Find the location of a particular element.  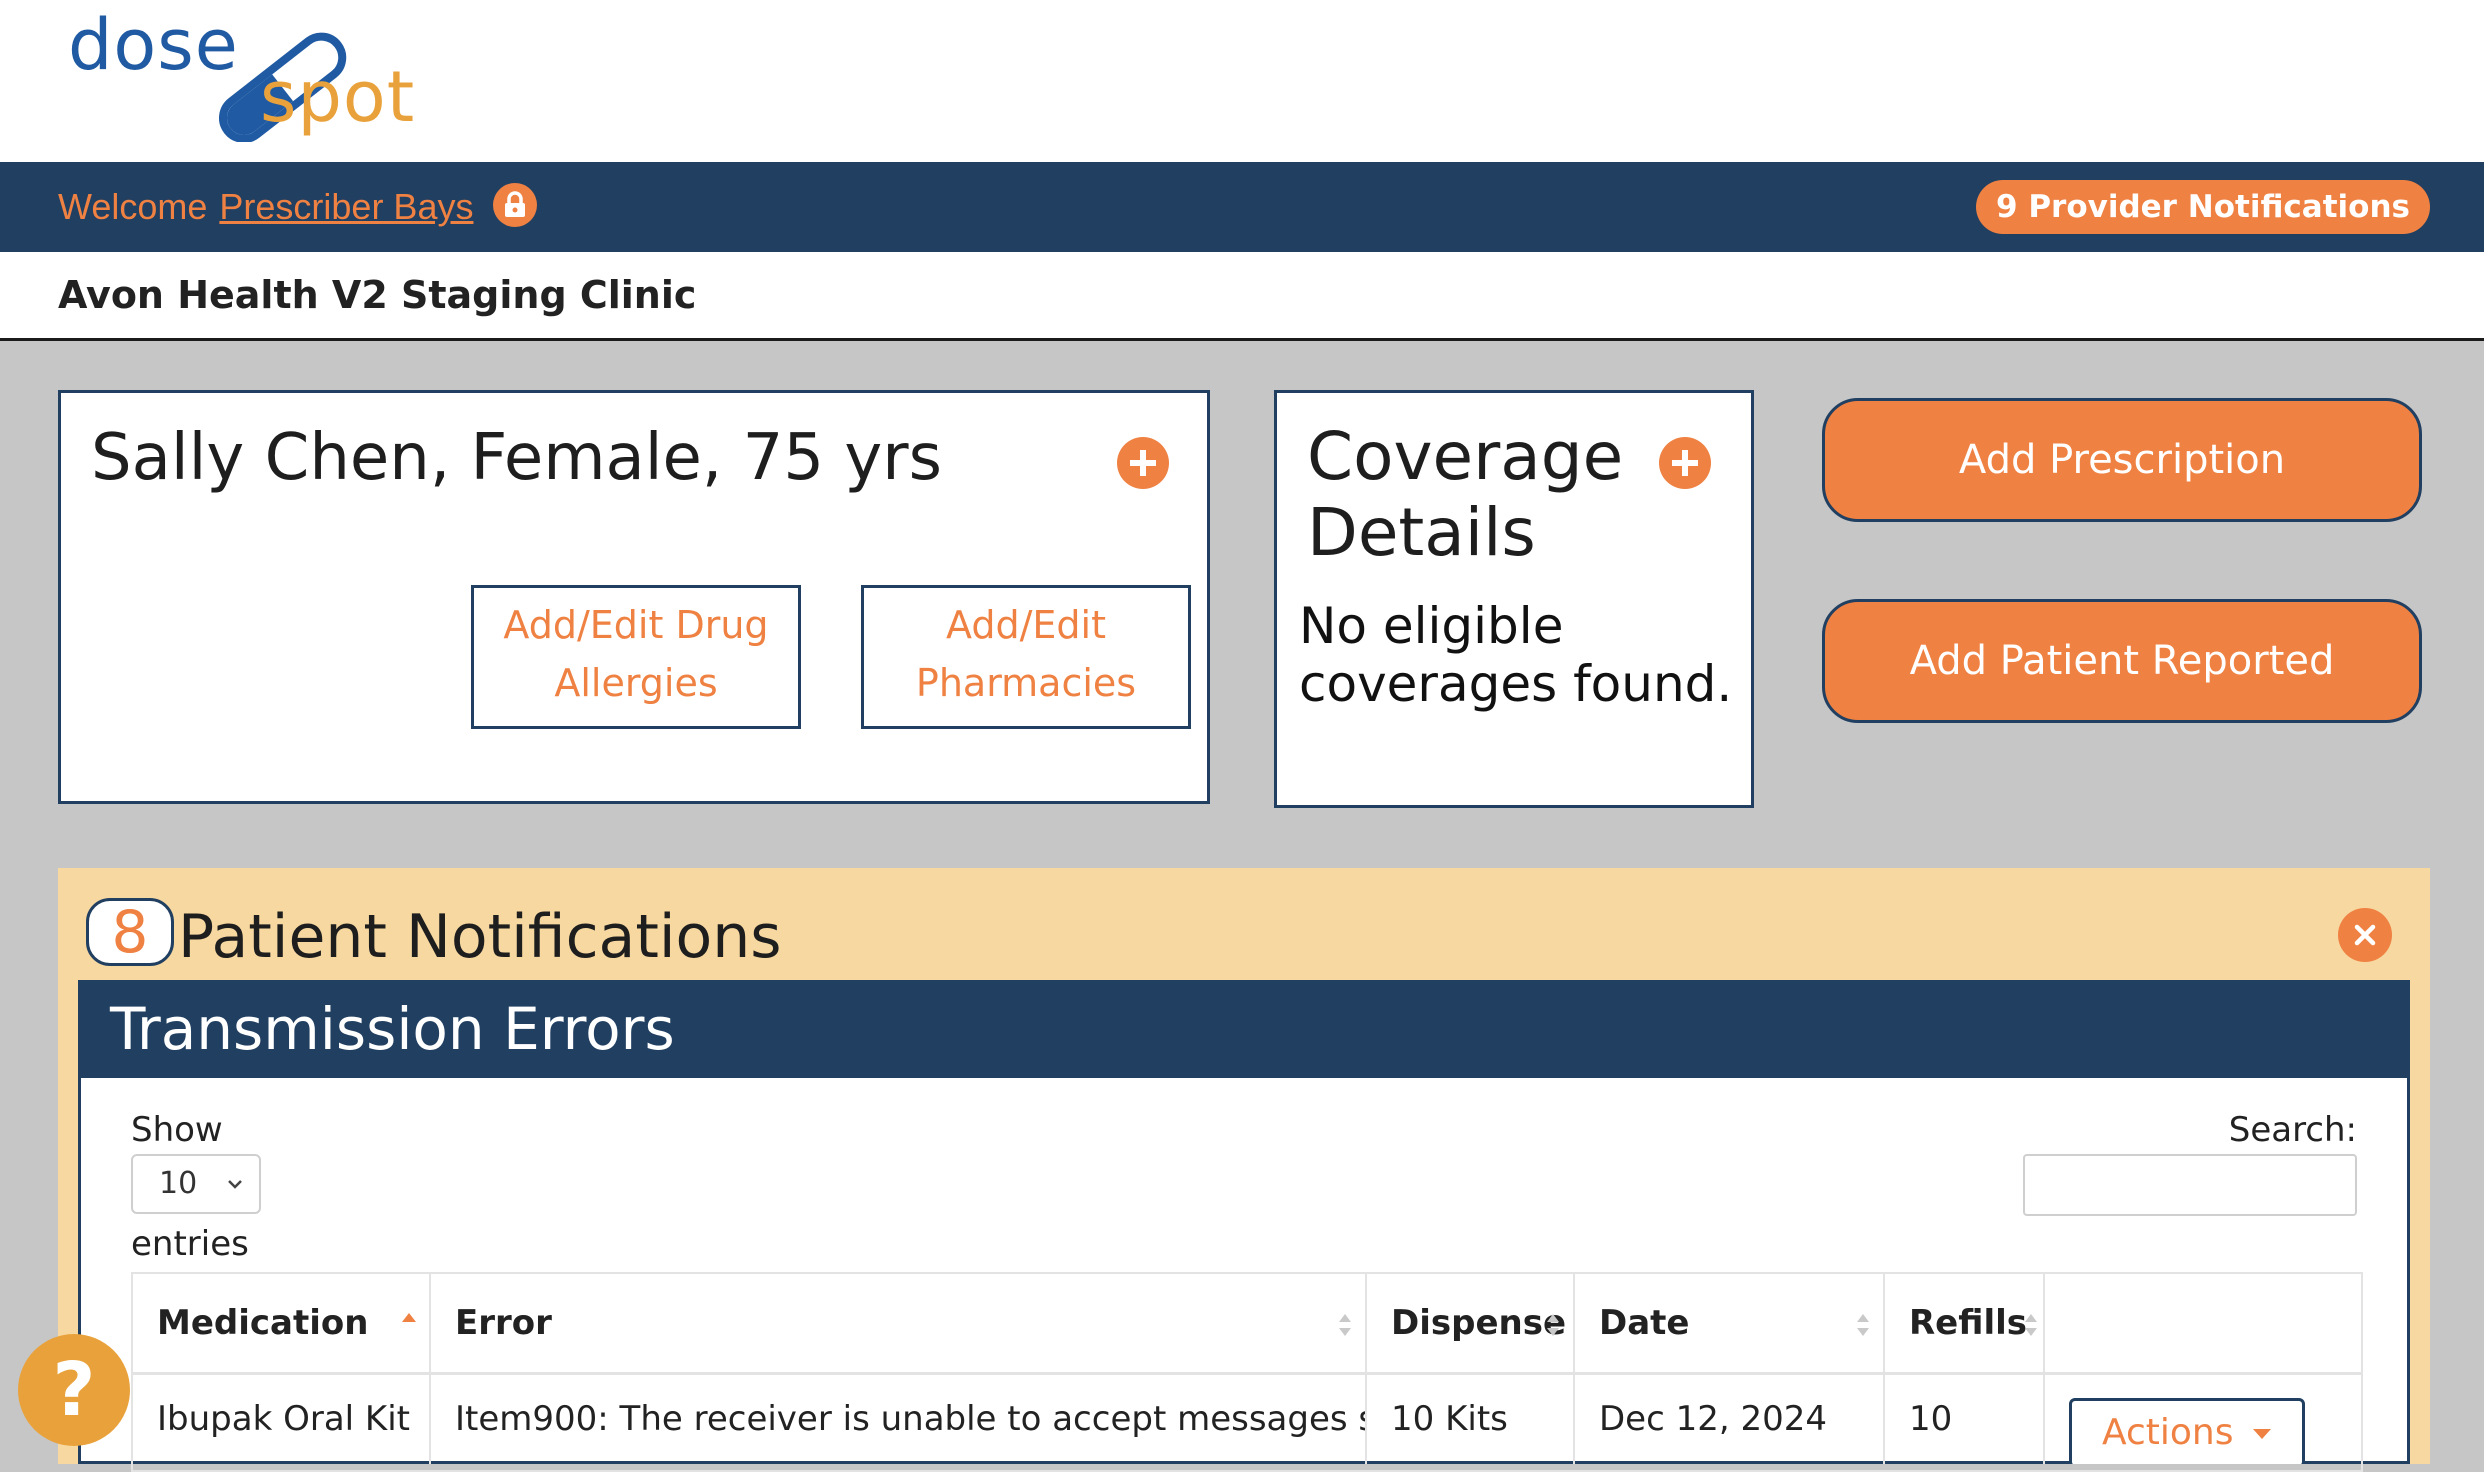

coverage-title-line2: Details is located at coordinates (1421, 532).